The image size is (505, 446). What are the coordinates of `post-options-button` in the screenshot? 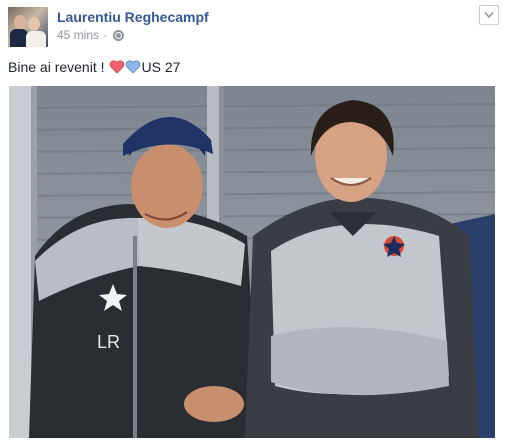 It's located at (489, 15).